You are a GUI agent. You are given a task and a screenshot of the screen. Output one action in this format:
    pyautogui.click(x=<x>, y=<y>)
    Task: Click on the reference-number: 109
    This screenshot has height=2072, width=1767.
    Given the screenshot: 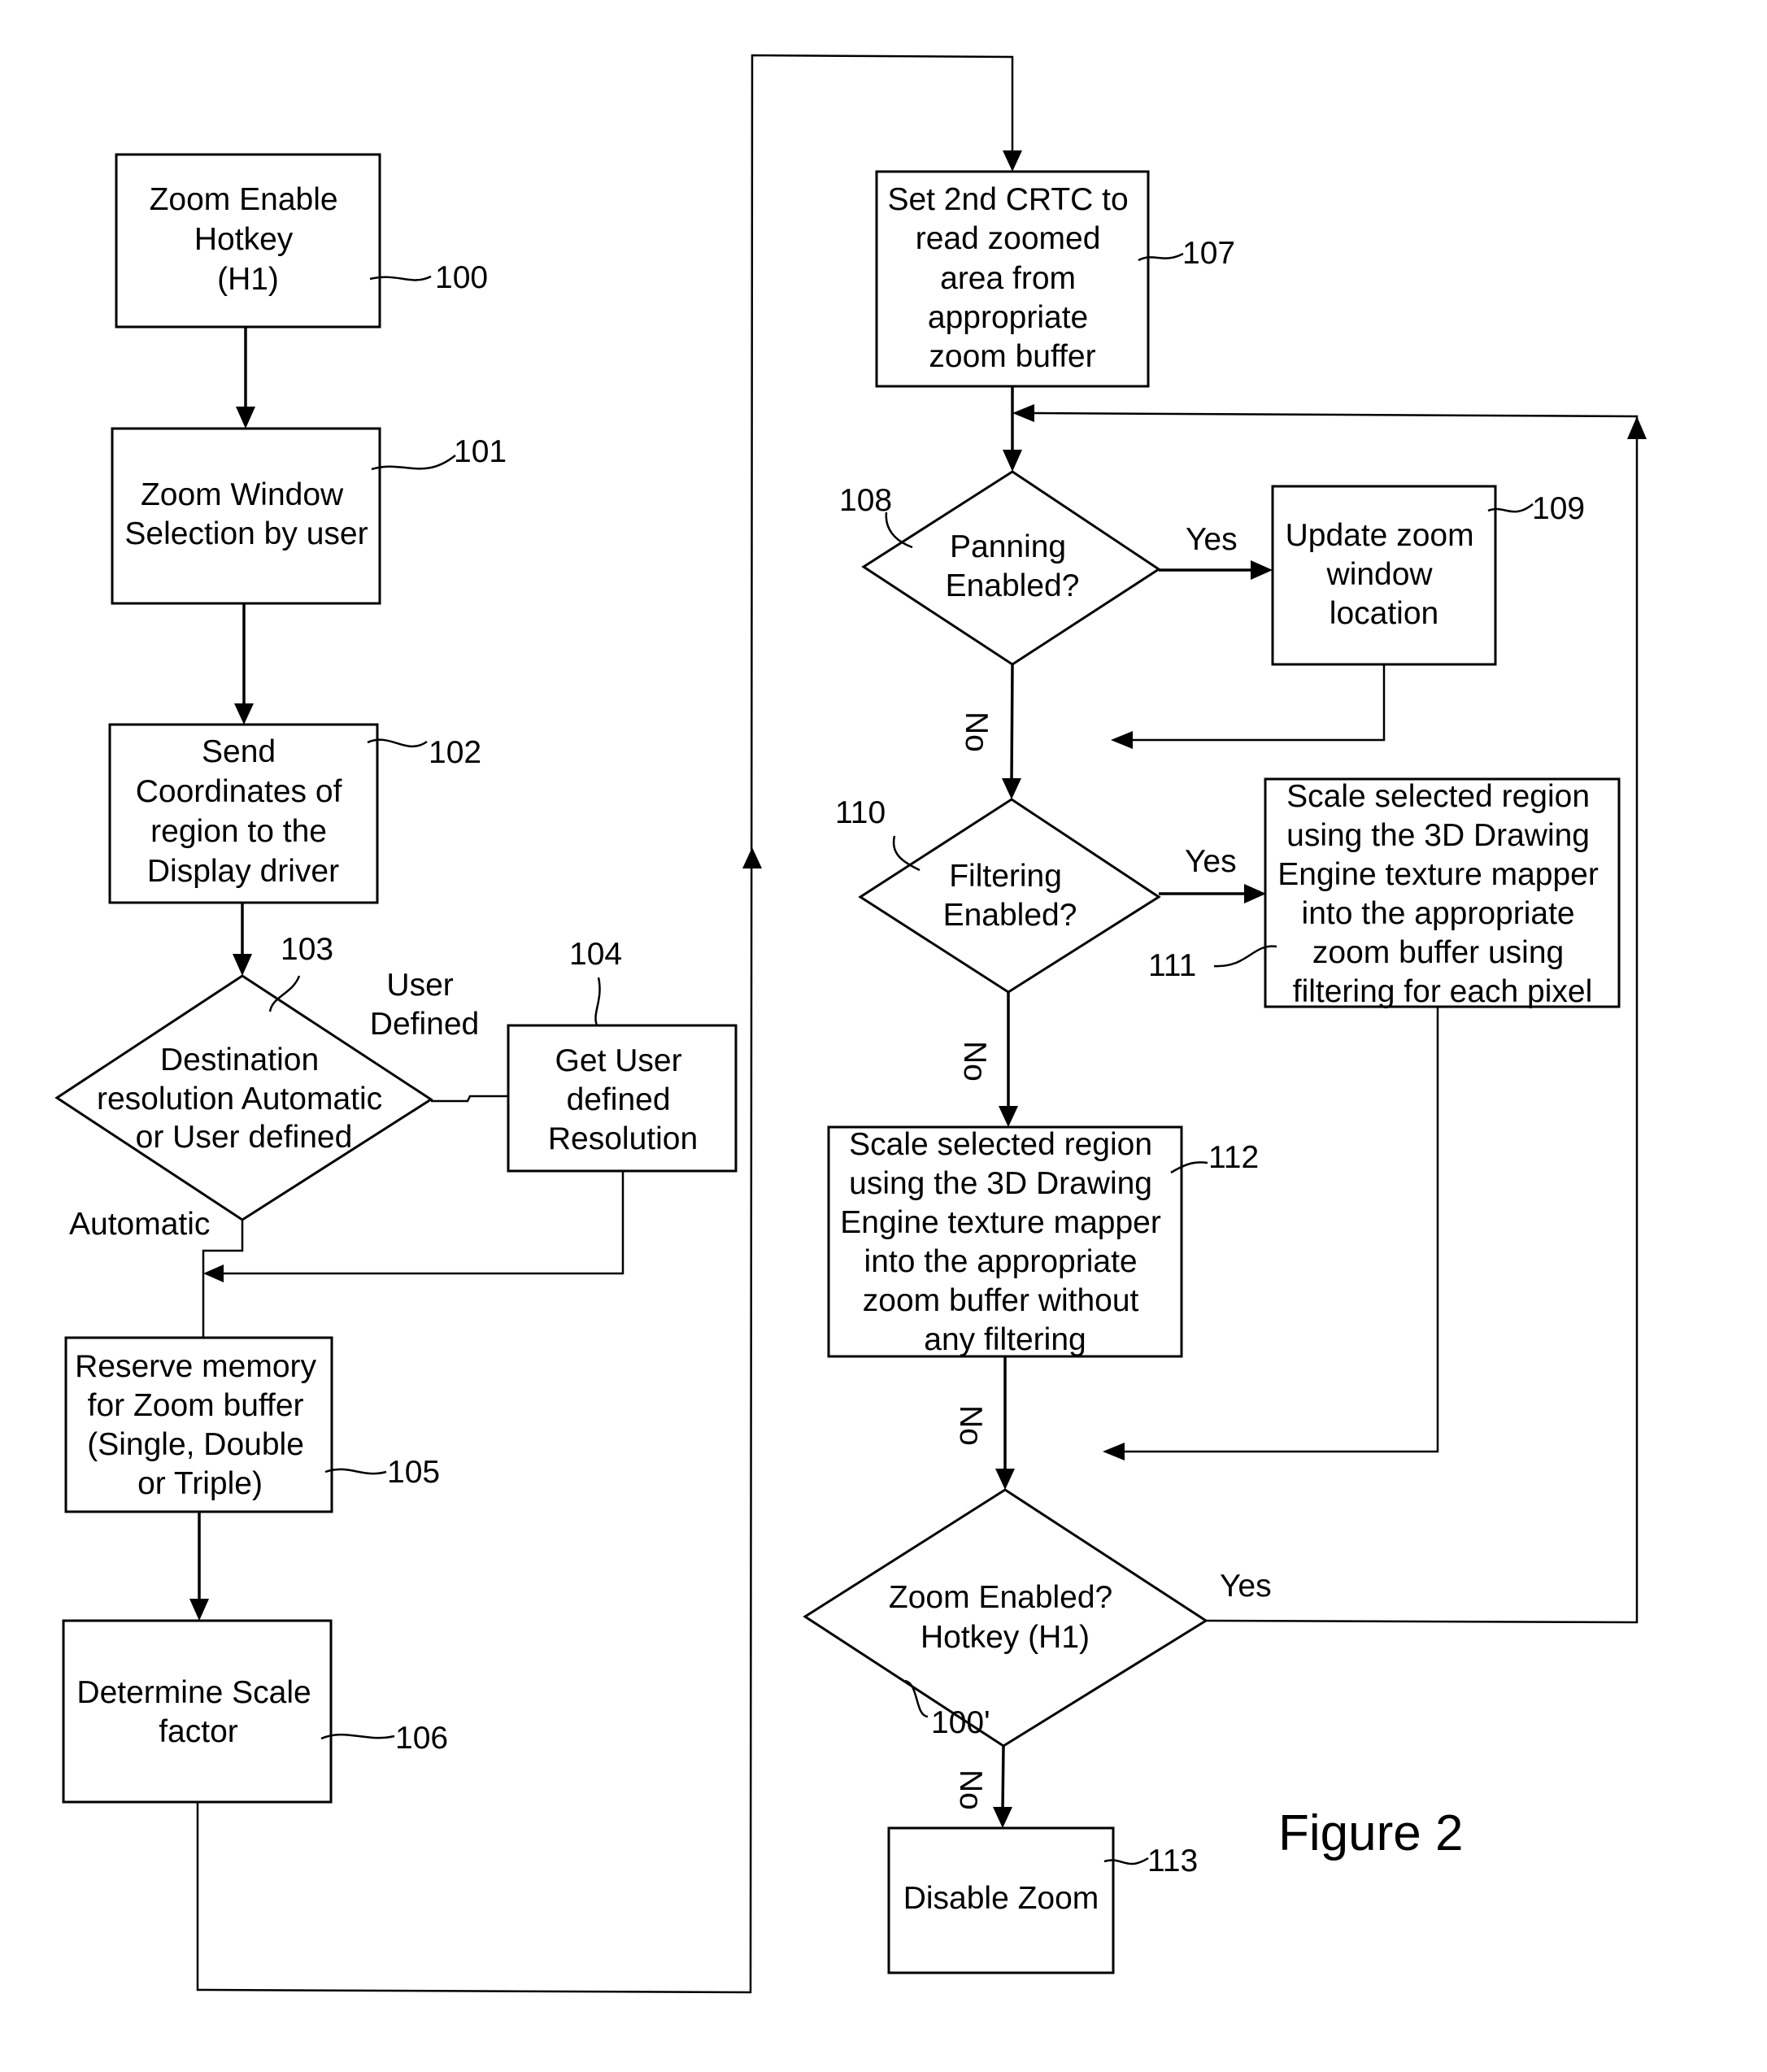 What is the action you would take?
    pyautogui.click(x=1558, y=509)
    